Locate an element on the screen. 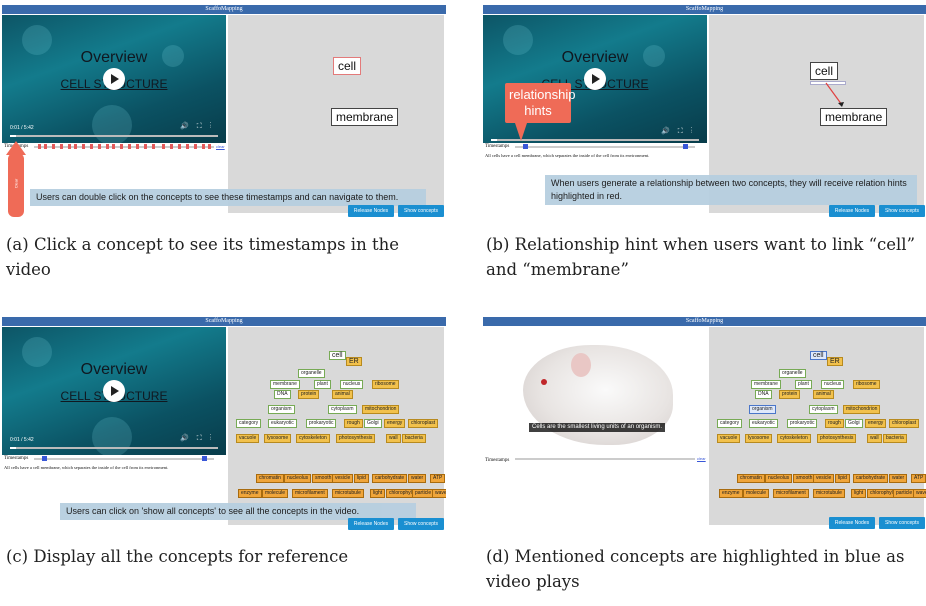  concept-node-nucleus: nucleus is located at coordinates (352, 384).